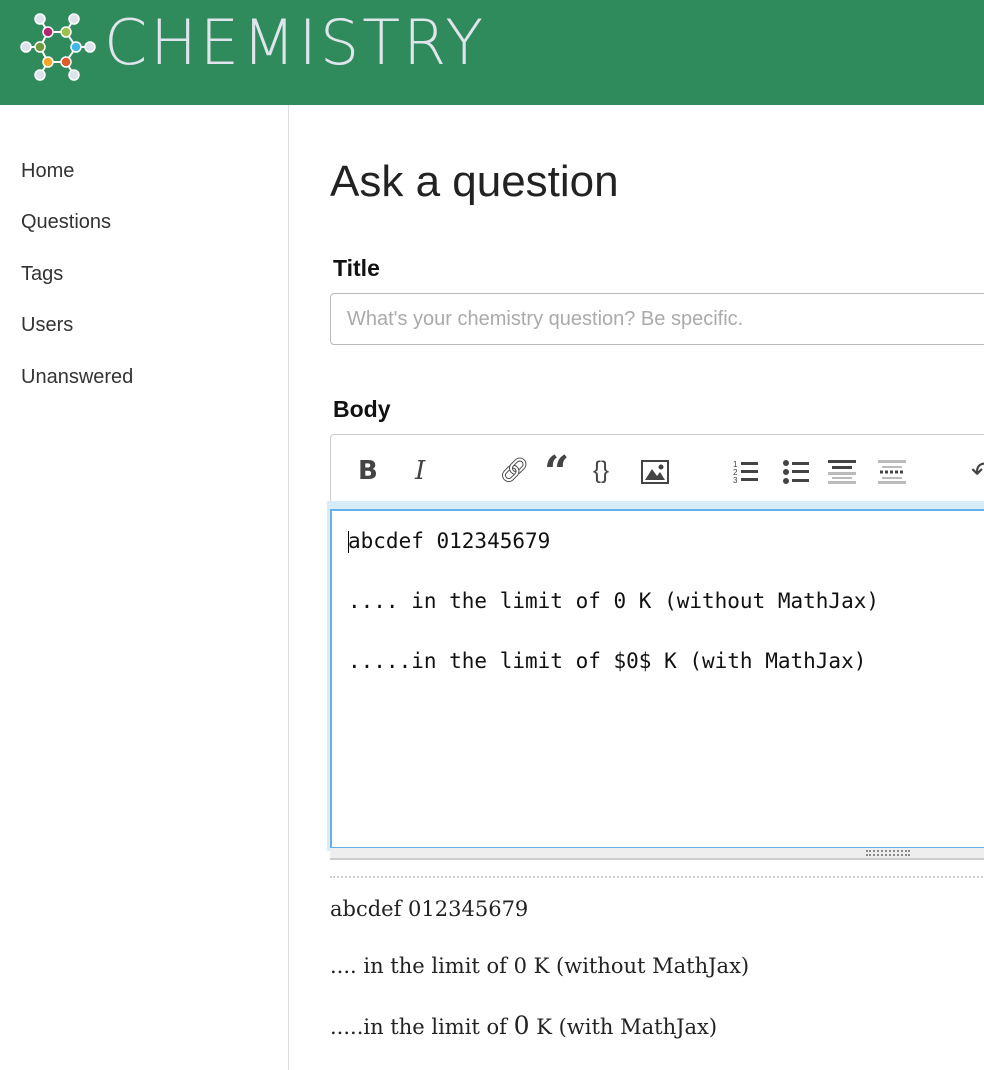 This screenshot has width=984, height=1070. What do you see at coordinates (655, 474) in the screenshot?
I see `image-icon` at bounding box center [655, 474].